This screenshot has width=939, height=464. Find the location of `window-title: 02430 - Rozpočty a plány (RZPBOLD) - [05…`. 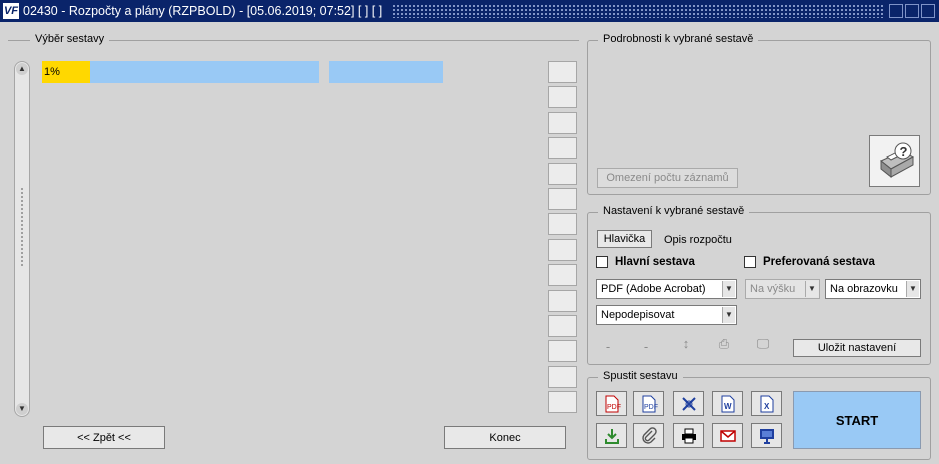

window-title: 02430 - Rozpočty a plány (RZPBOLD) - [05… is located at coordinates (203, 11).